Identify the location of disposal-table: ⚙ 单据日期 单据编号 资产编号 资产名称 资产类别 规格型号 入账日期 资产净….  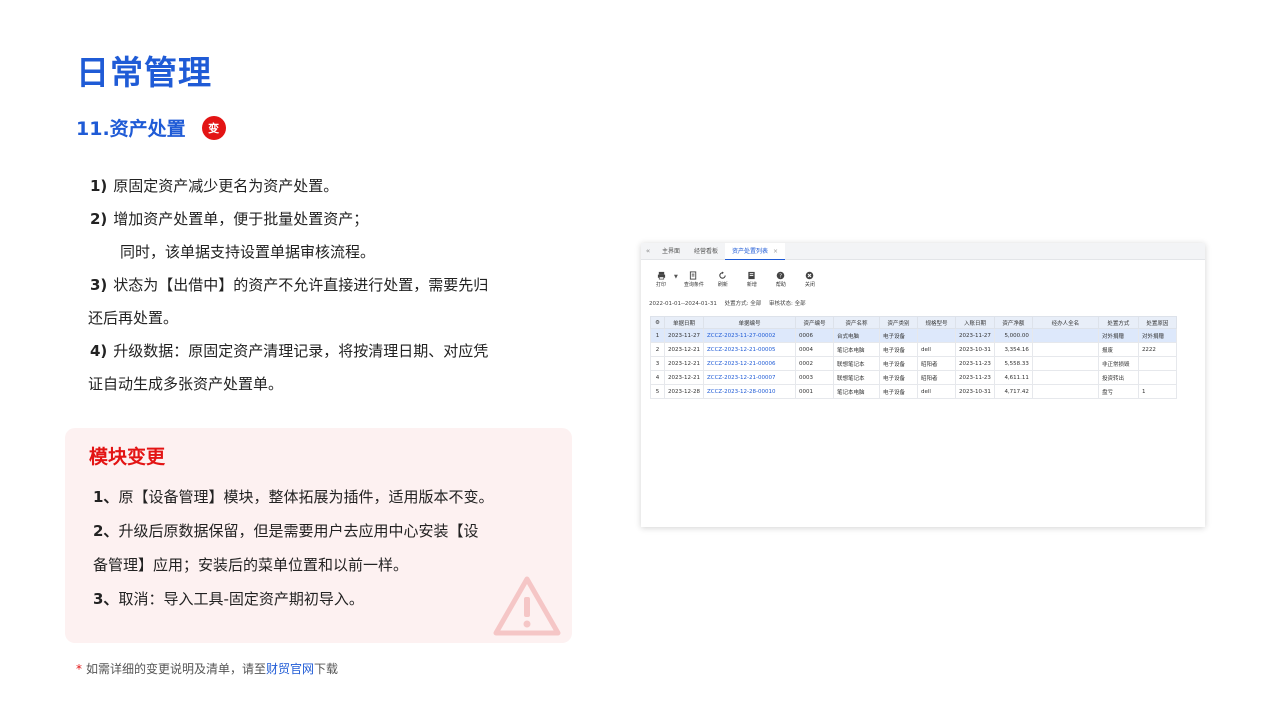
(913, 357).